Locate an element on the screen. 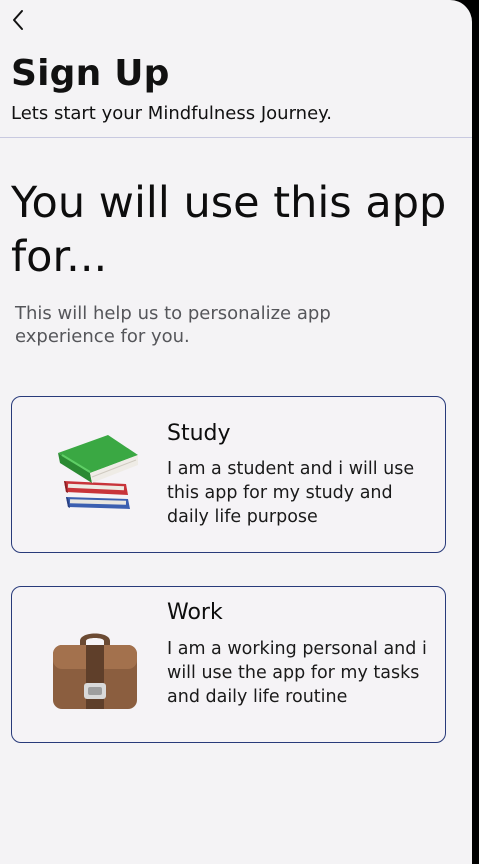  option-title: Study is located at coordinates (199, 433).